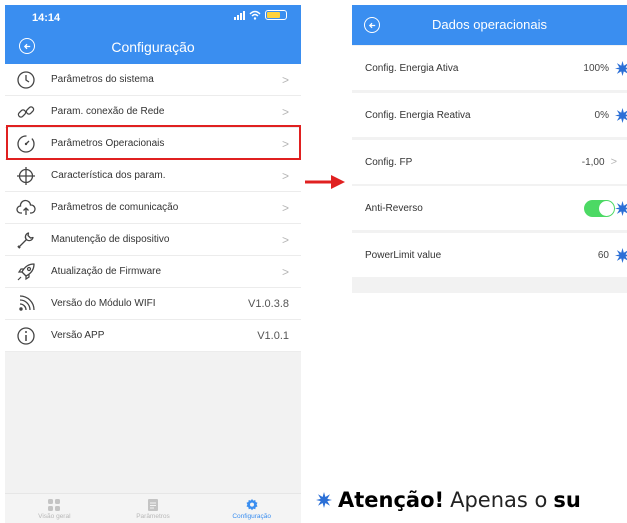 This screenshot has height=523, width=627. I want to click on tab-configuration: Configuração, so click(251, 508).